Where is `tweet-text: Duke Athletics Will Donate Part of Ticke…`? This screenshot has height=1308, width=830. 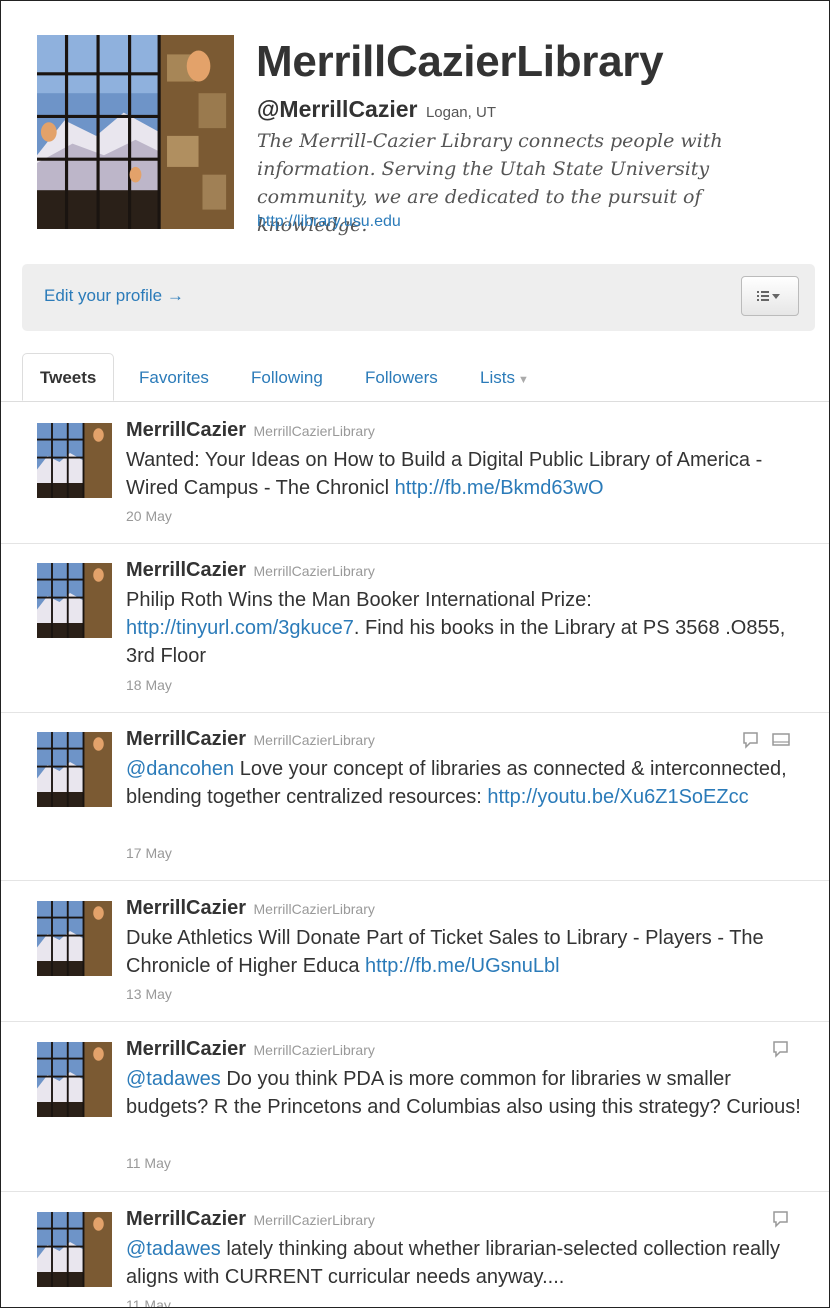 tweet-text: Duke Athletics Will Donate Part of Ticke… is located at coordinates (471, 952).